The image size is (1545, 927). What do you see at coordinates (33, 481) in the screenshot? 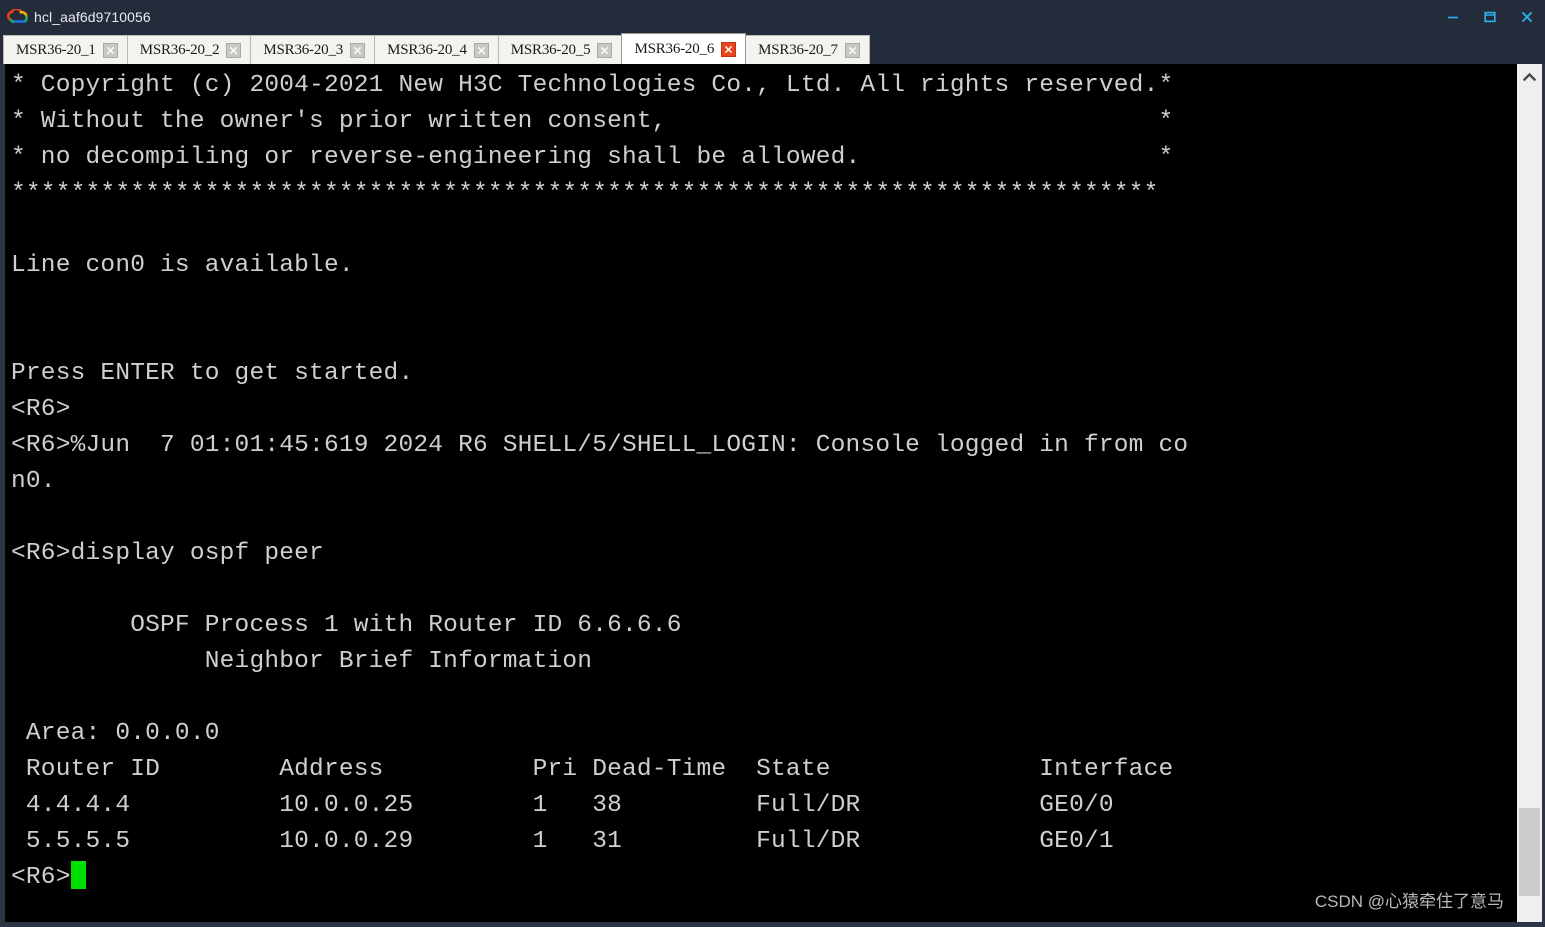
I see `terminal-line: n0.` at bounding box center [33, 481].